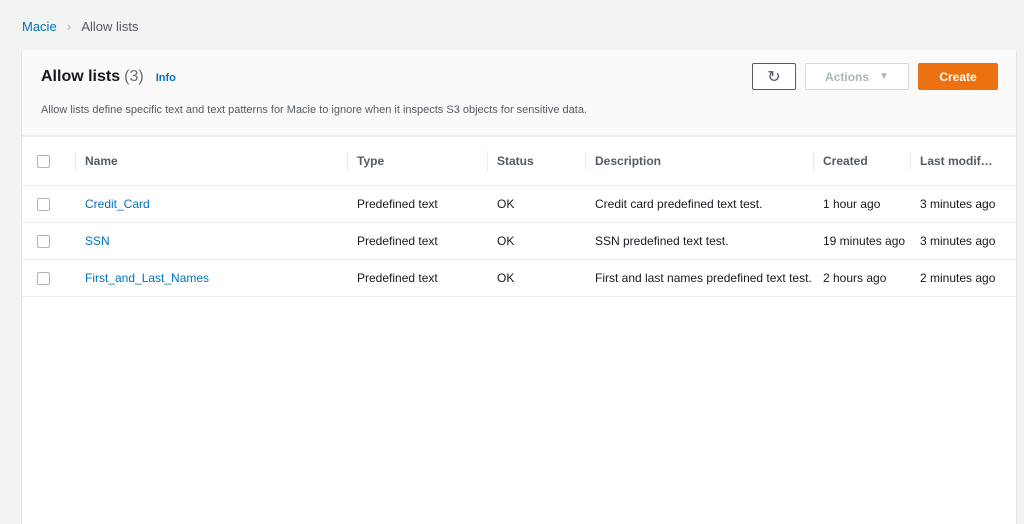 The width and height of the screenshot is (1024, 524). I want to click on caret-down-icon: ▼, so click(884, 76).